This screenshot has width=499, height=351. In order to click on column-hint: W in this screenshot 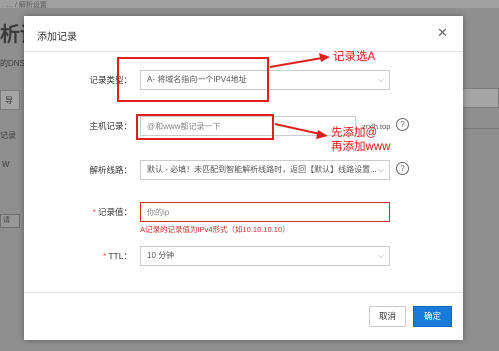, I will do `click(6, 164)`.